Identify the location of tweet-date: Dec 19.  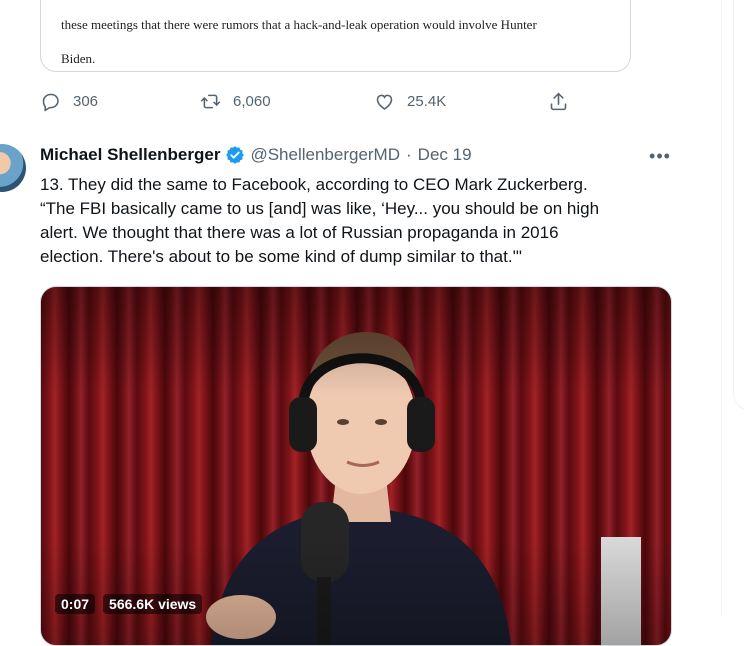
(445, 155).